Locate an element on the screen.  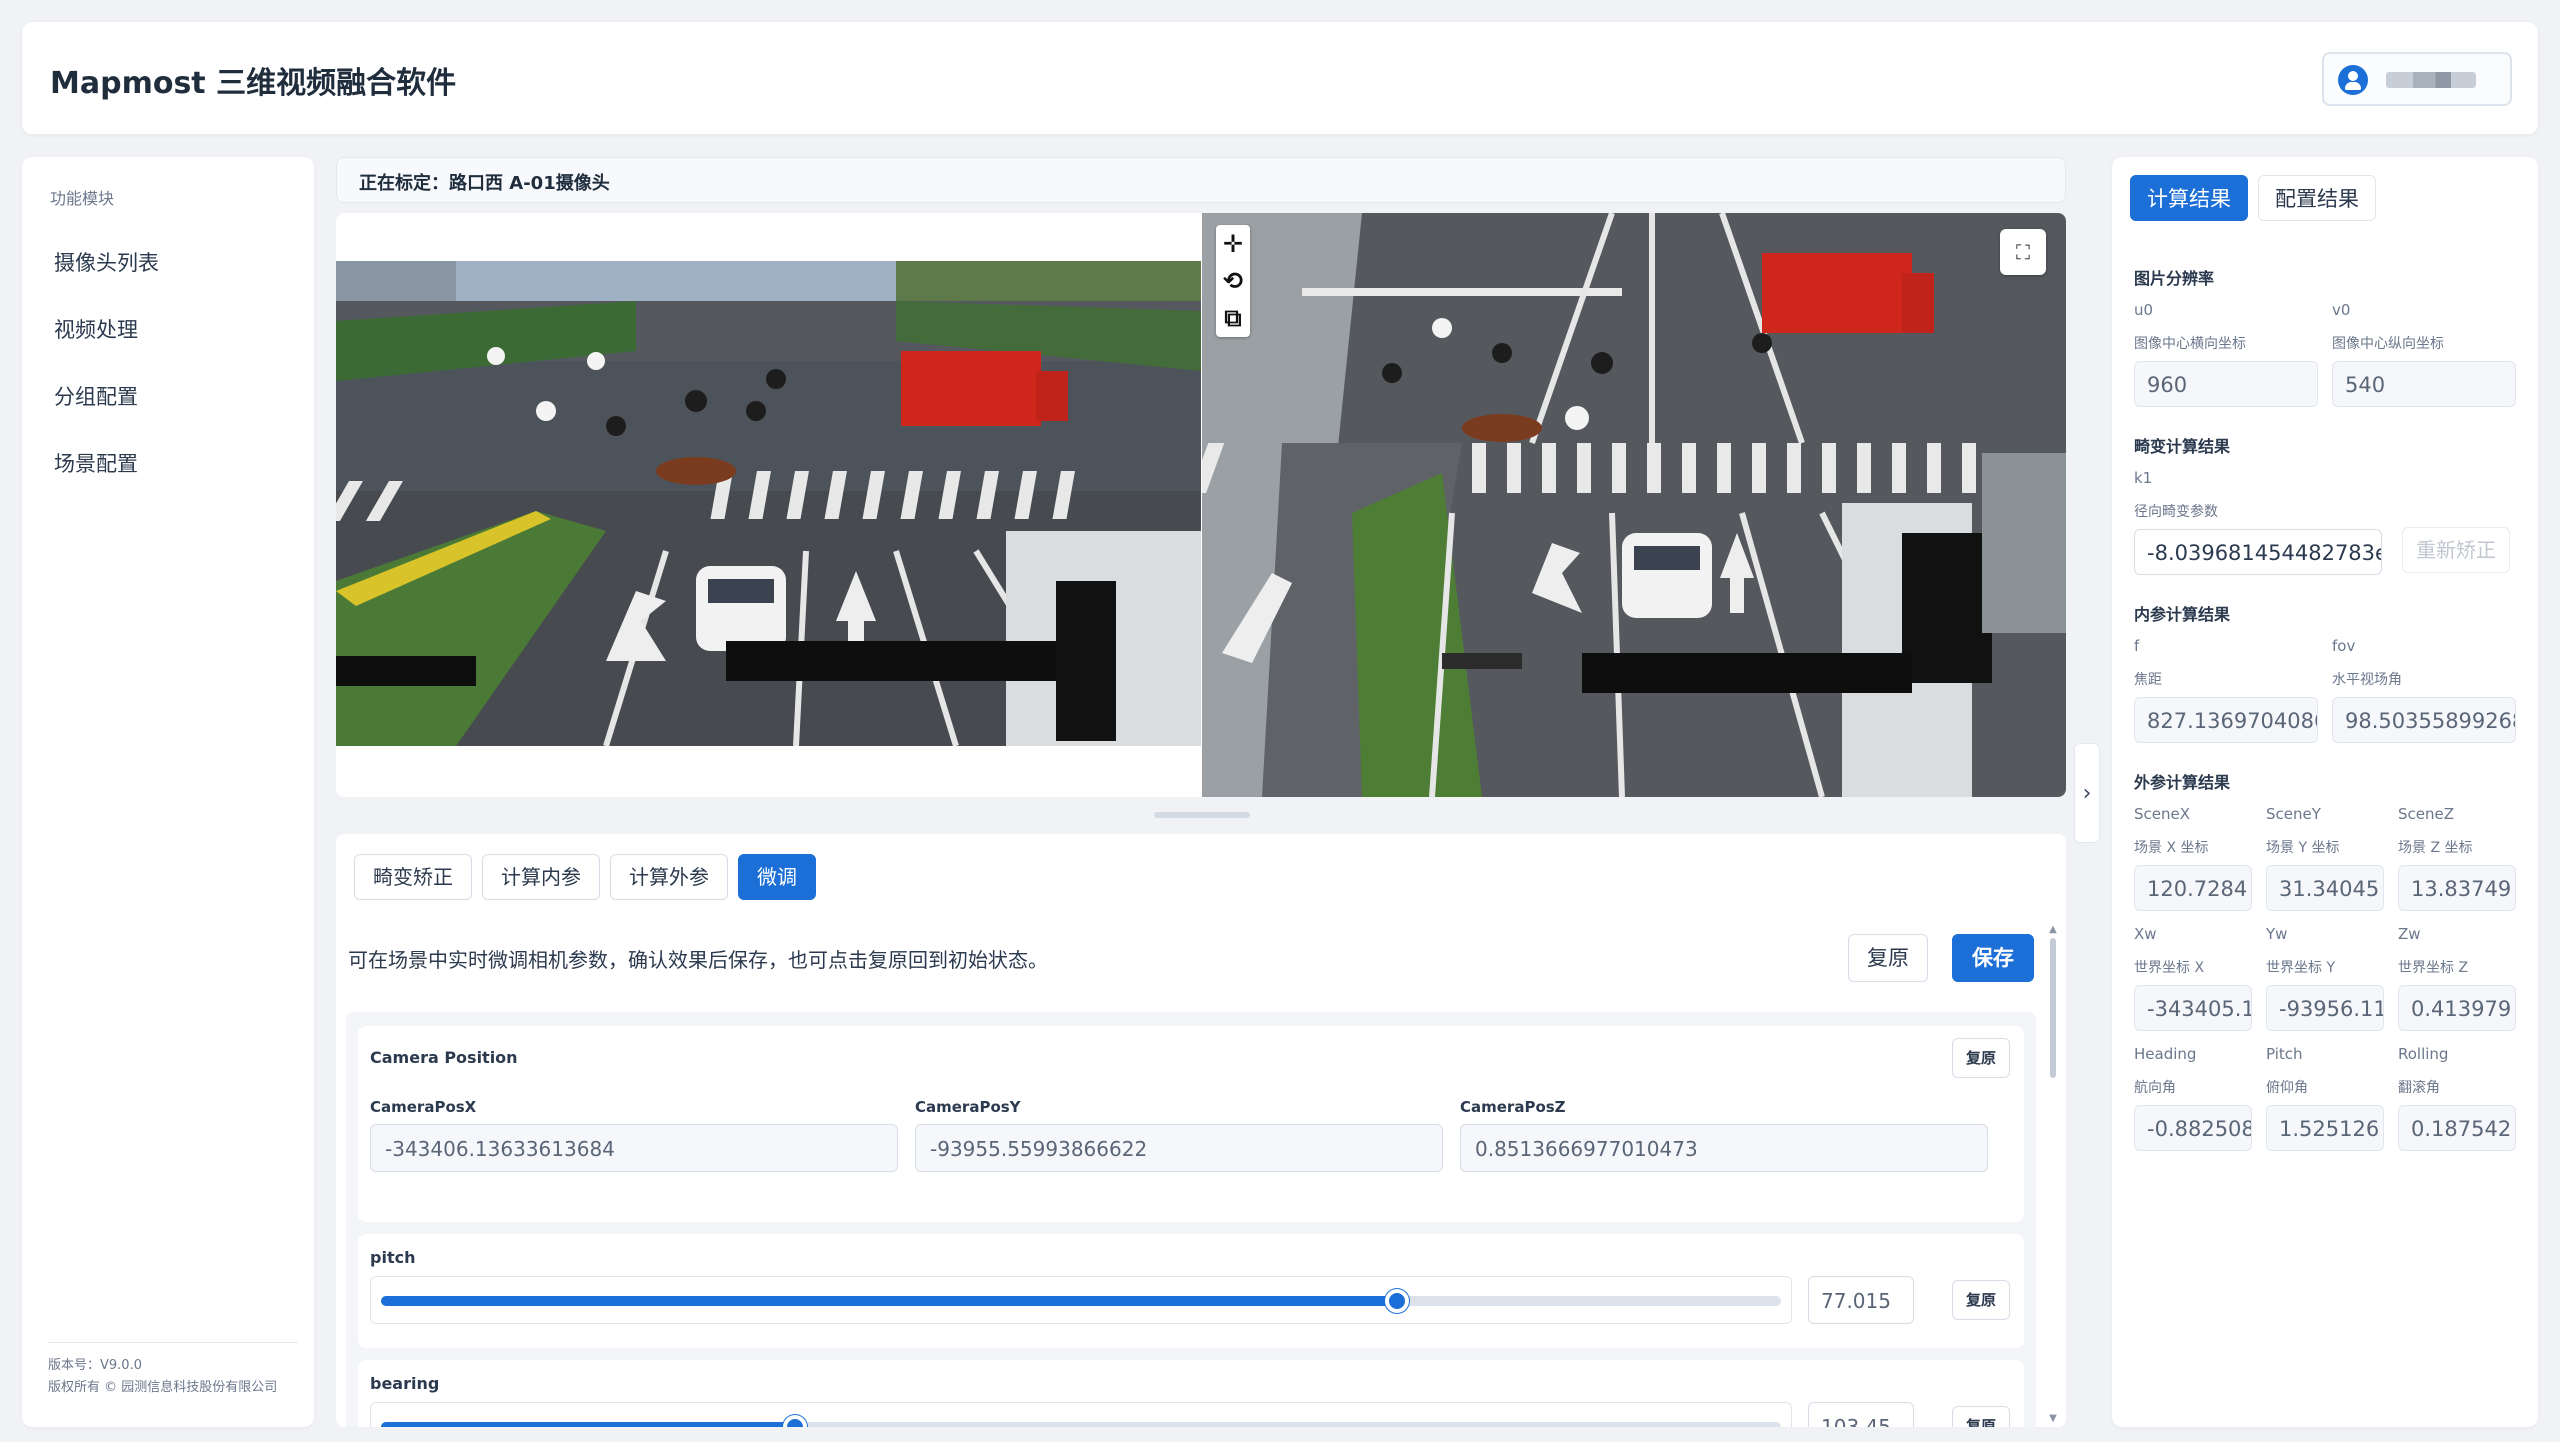
fov-desc: 水平视场角 is located at coordinates (2367, 680).